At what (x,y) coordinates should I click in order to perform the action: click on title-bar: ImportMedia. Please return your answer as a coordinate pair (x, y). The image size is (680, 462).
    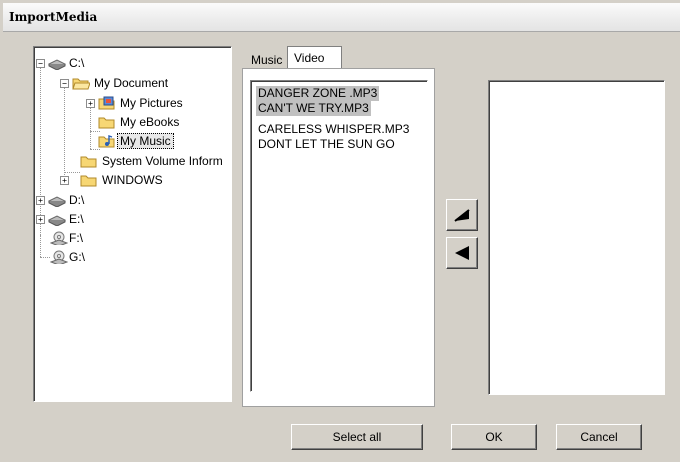
    Looking at the image, I should click on (341, 17).